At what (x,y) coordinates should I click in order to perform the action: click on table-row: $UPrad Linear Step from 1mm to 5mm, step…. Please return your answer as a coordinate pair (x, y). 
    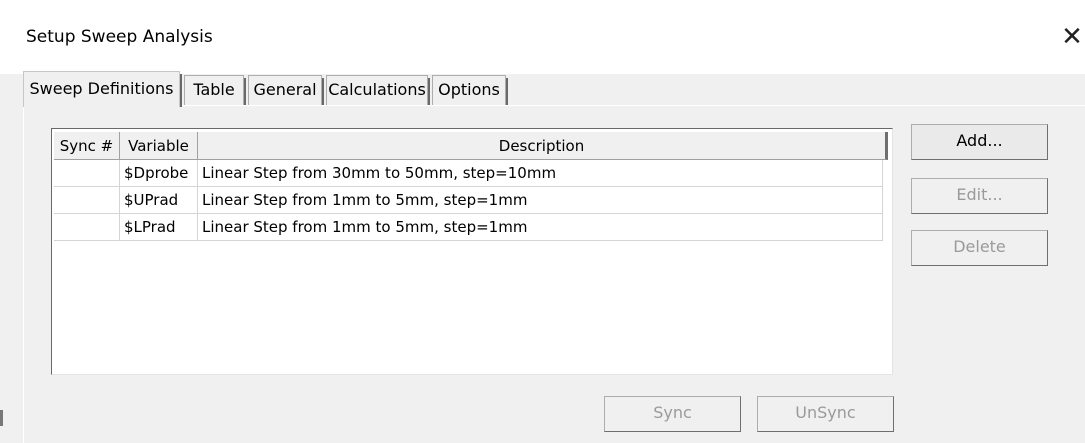
    Looking at the image, I should click on (468, 200).